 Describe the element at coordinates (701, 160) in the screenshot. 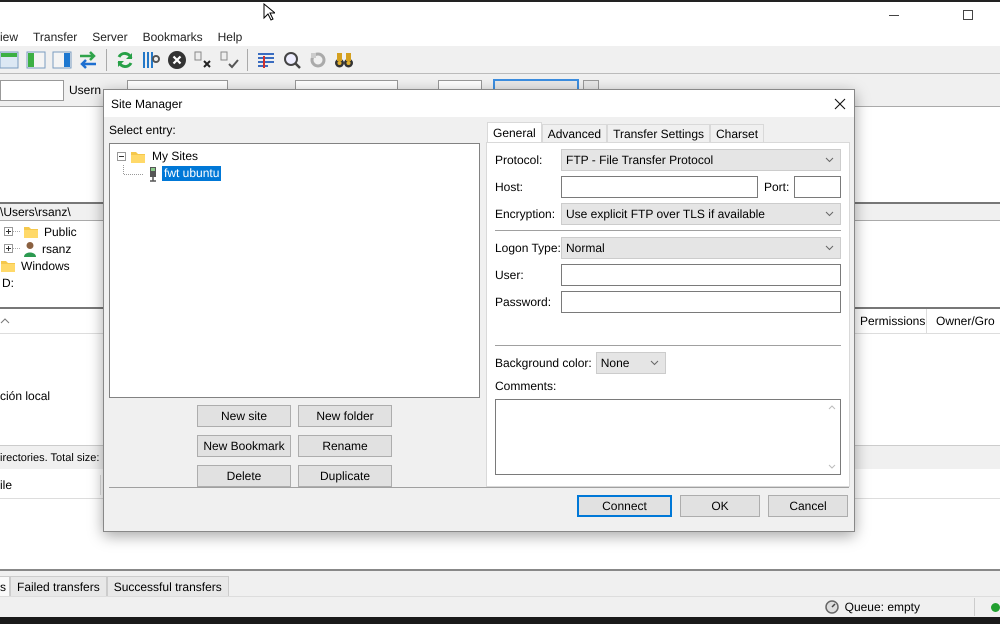

I see `protocol-dropdown: FTP - File Transfer Protocol` at that location.